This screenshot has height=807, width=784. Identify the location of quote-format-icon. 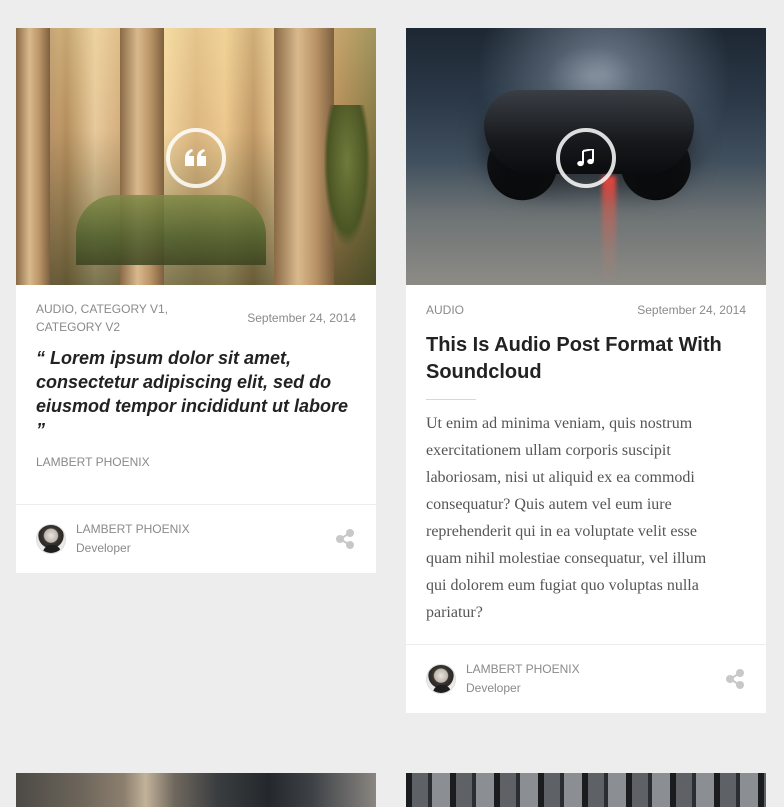
(196, 158).